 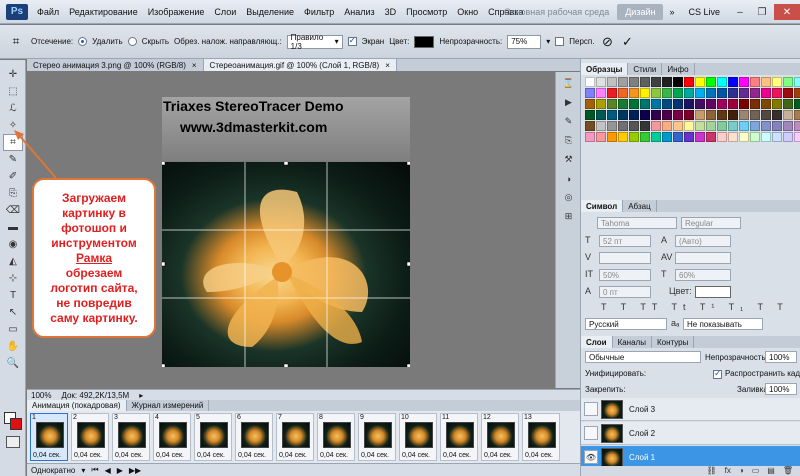 What do you see at coordinates (524, 41) in the screenshot?
I see `opacity-field: 75%` at bounding box center [524, 41].